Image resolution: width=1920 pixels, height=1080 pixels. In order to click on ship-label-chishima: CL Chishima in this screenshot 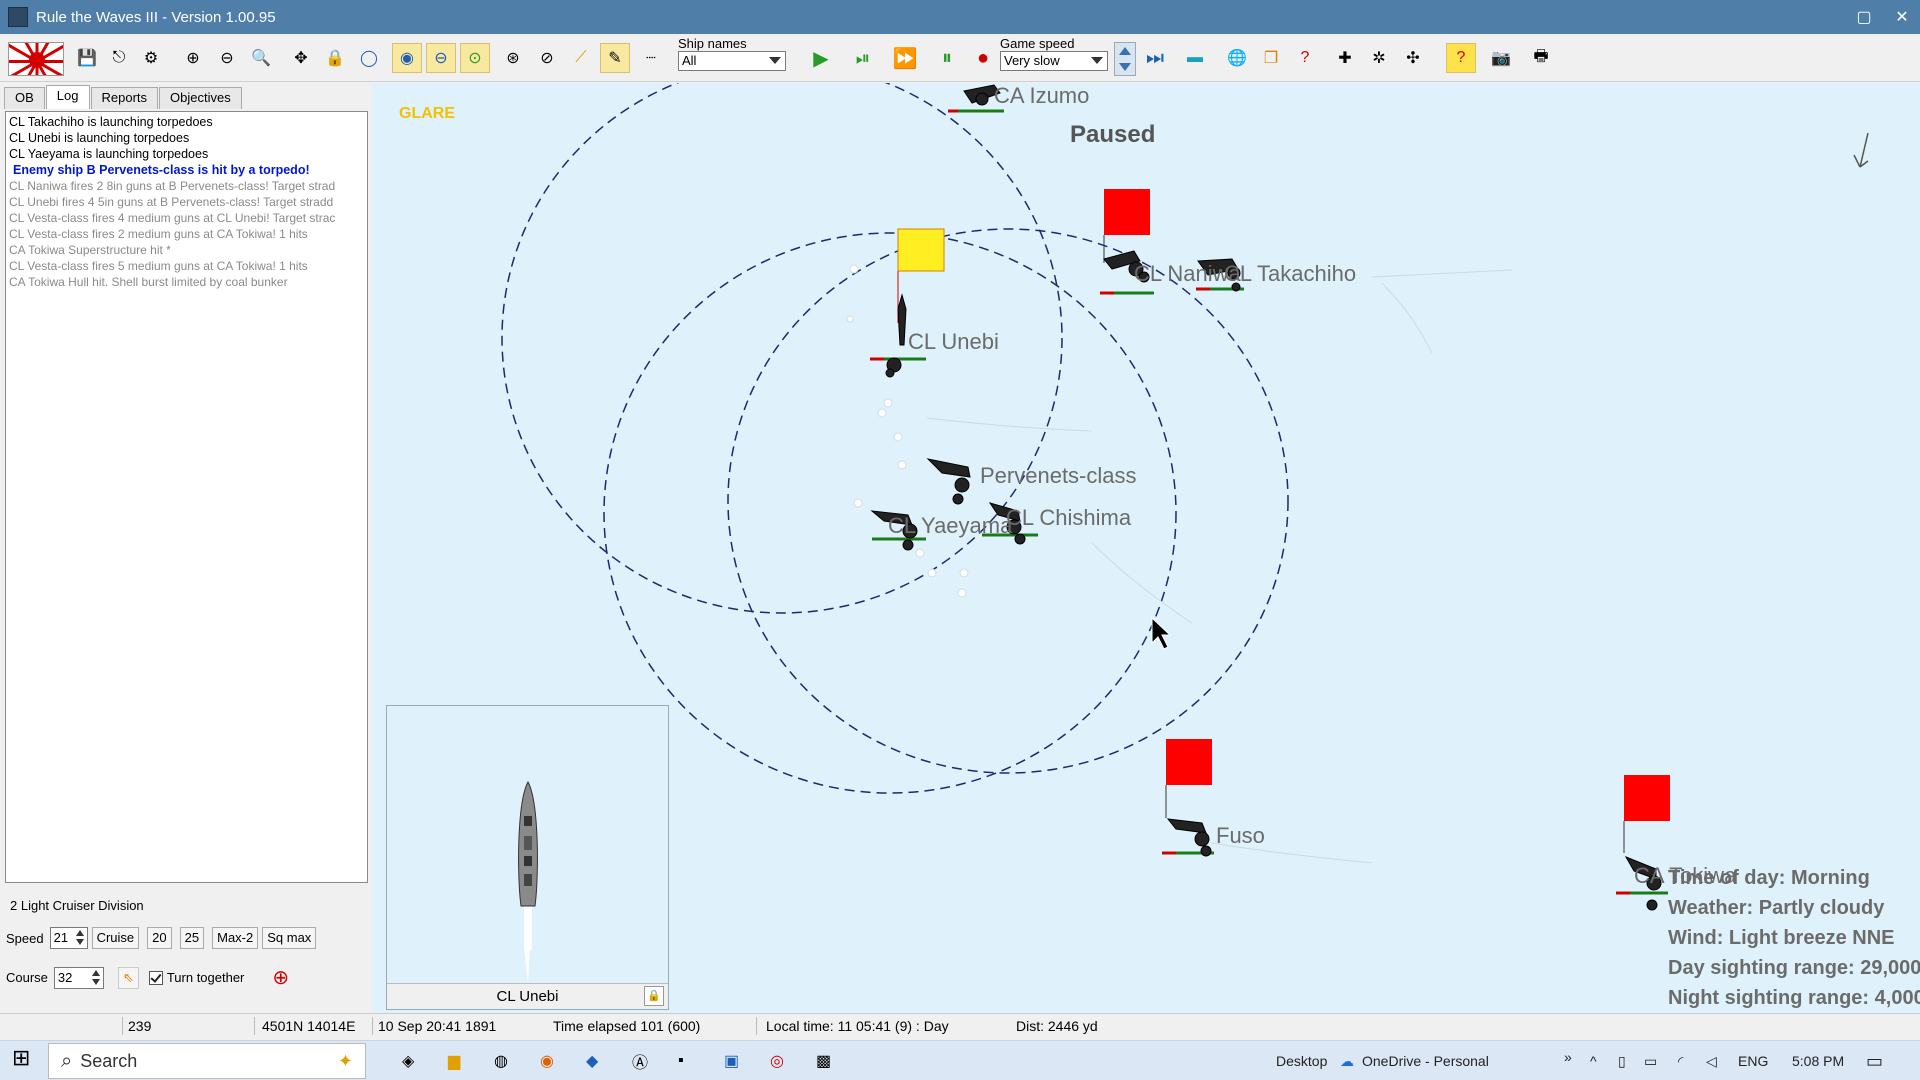, I will do `click(1068, 518)`.